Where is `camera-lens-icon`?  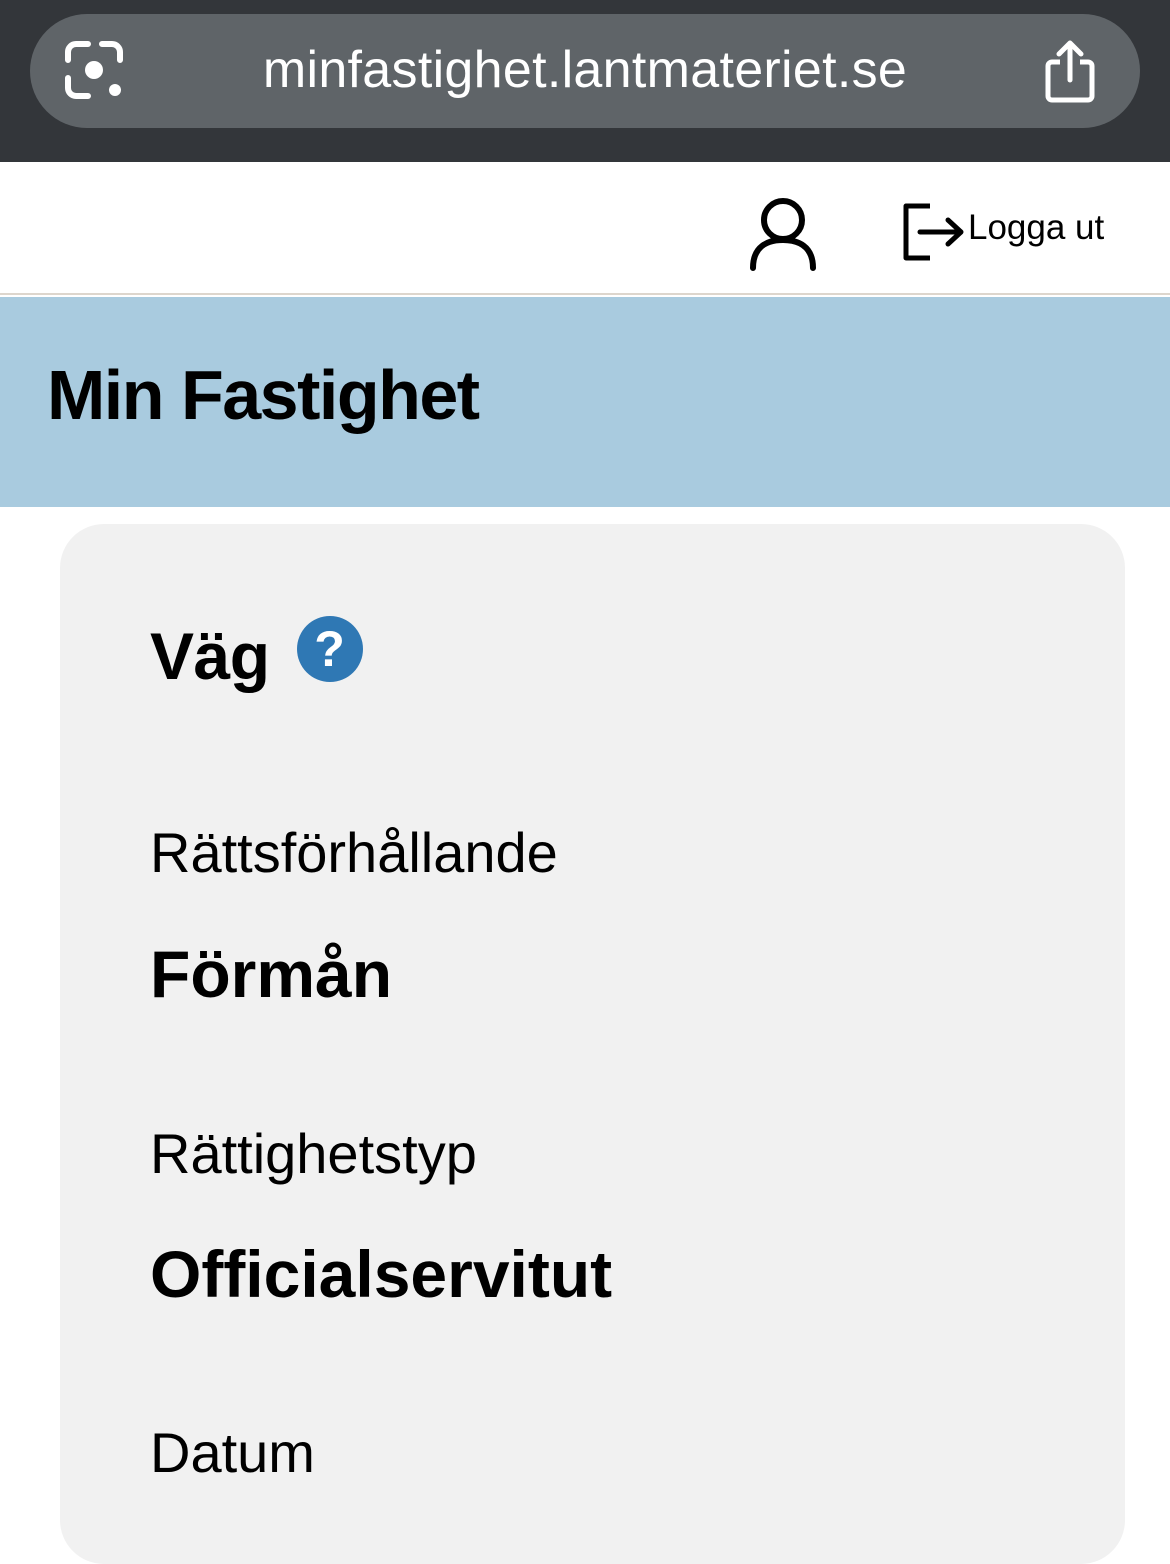 camera-lens-icon is located at coordinates (95, 71).